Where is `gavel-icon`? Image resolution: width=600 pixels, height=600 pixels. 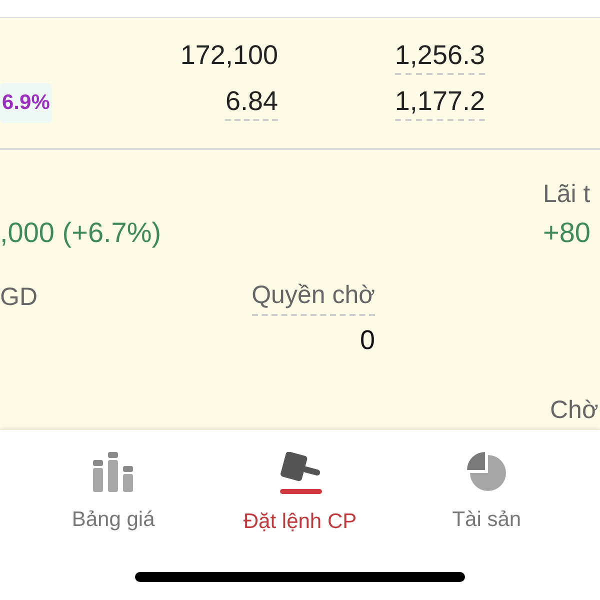
gavel-icon is located at coordinates (300, 473).